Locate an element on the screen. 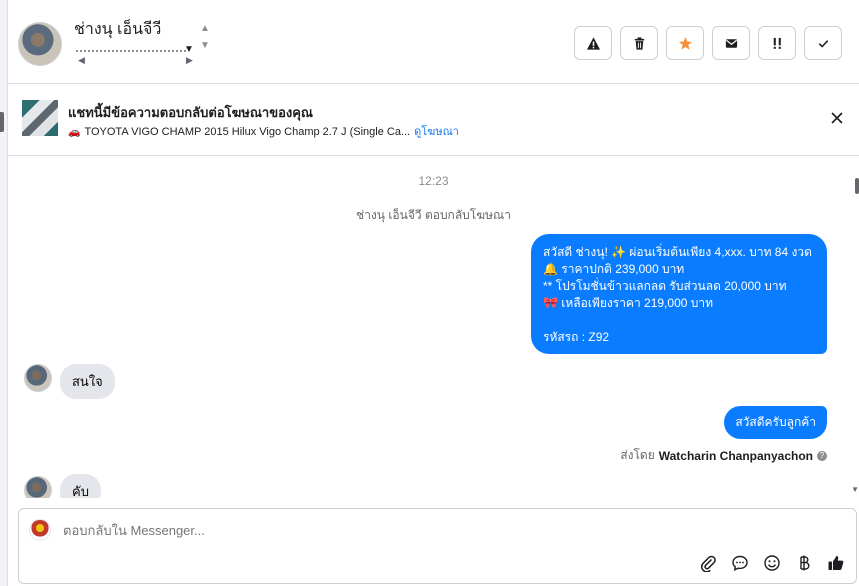  message-timestamp: 12:23 is located at coordinates (433, 181).